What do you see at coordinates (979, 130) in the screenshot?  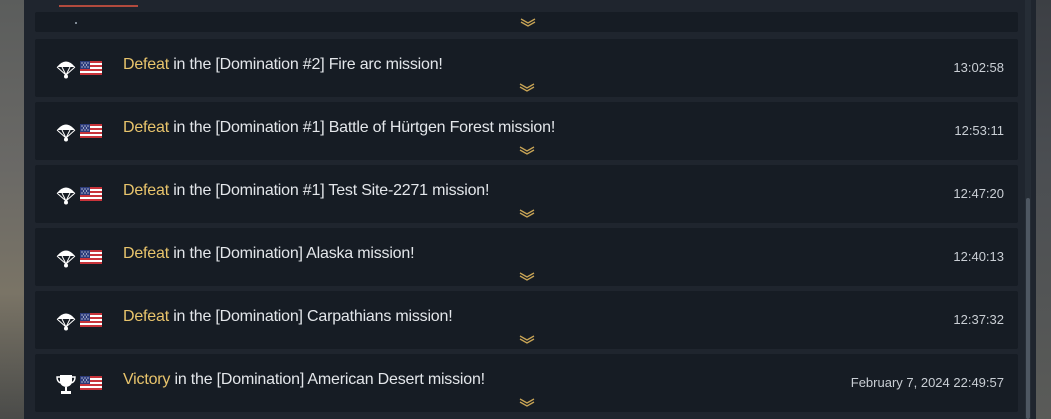 I see `timestamp: 12:53:11` at bounding box center [979, 130].